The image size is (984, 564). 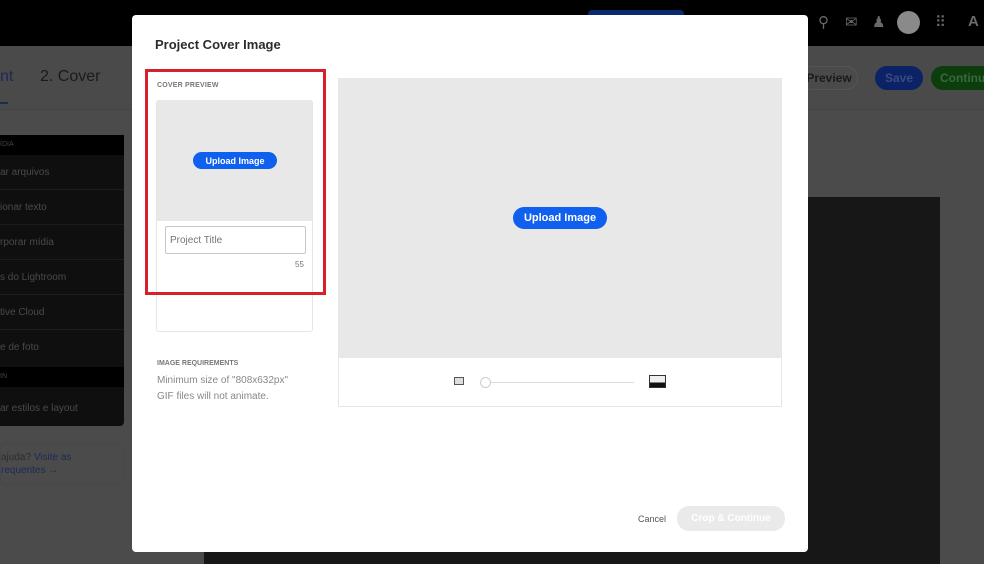 I want to click on image-large-icon, so click(x=657, y=381).